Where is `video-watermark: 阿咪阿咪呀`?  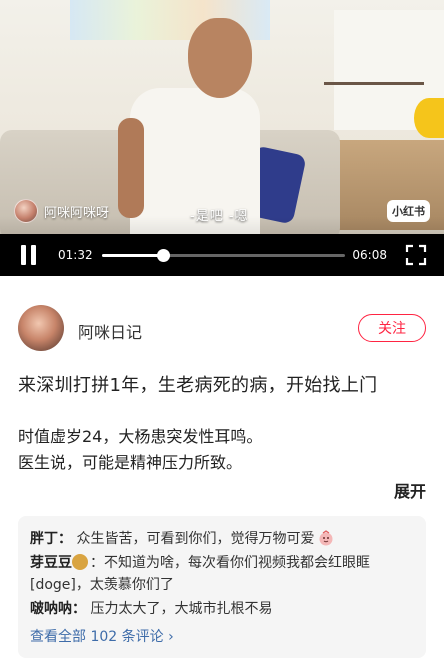 video-watermark: 阿咪阿咪呀 is located at coordinates (61, 211).